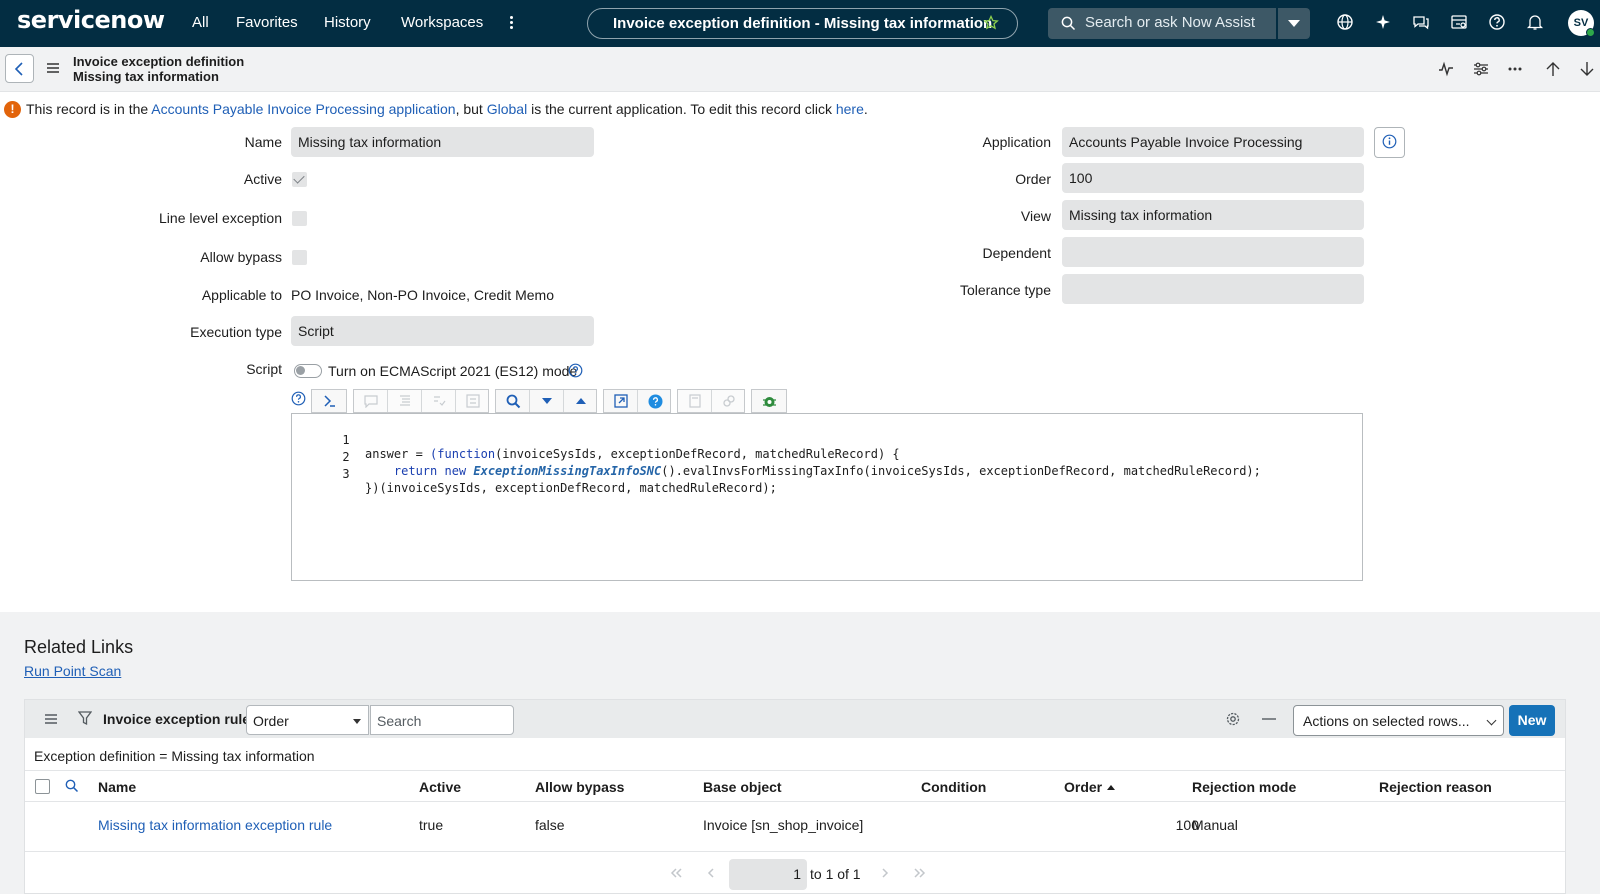 This screenshot has width=1600, height=894. Describe the element at coordinates (267, 109) in the screenshot. I see `app-link: Accounts Payable Invoice Processing` at that location.